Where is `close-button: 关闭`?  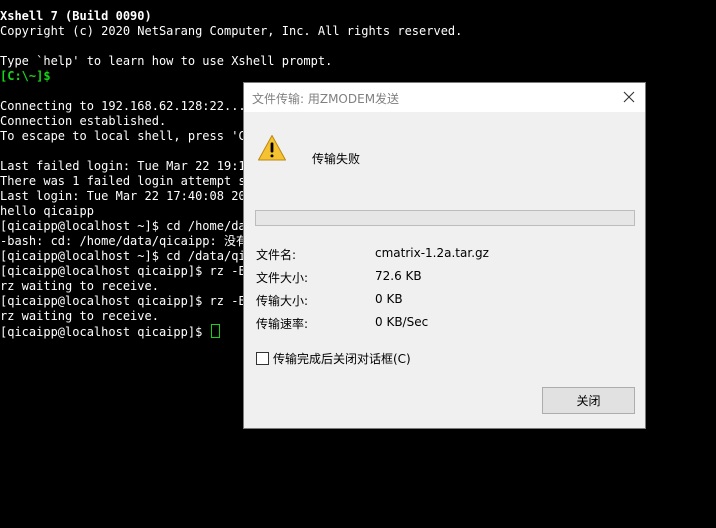
close-button: 关闭 is located at coordinates (588, 400).